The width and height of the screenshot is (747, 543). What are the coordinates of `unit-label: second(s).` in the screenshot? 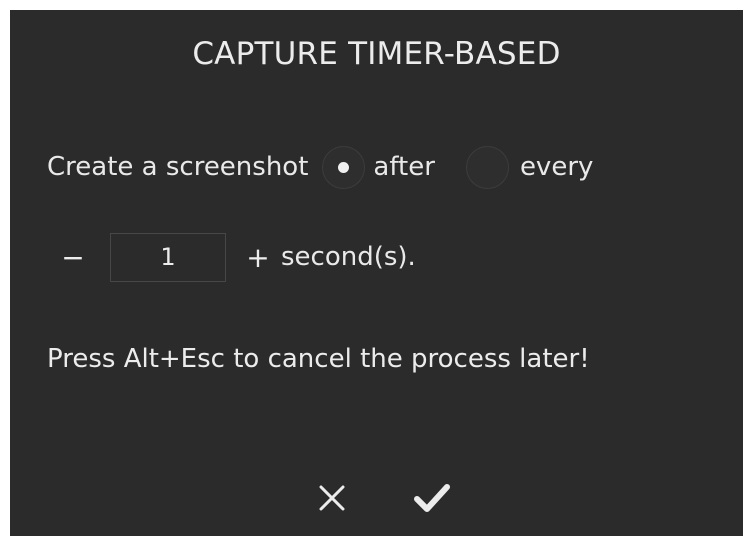 It's located at (348, 257).